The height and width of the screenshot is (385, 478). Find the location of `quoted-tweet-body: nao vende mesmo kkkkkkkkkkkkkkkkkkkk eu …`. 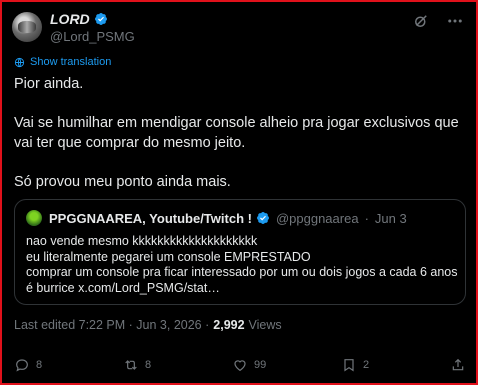

quoted-tweet-body: nao vende mesmo kkkkkkkkkkkkkkkkkkkk eu … is located at coordinates (242, 265).